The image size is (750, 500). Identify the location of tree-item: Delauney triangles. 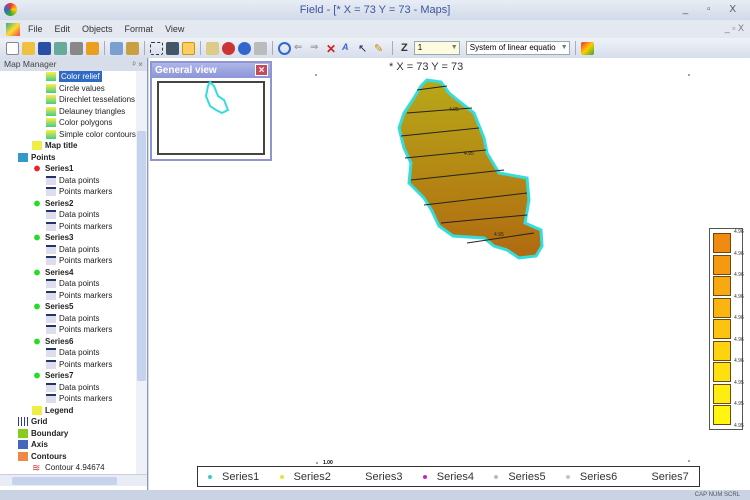
(85, 111).